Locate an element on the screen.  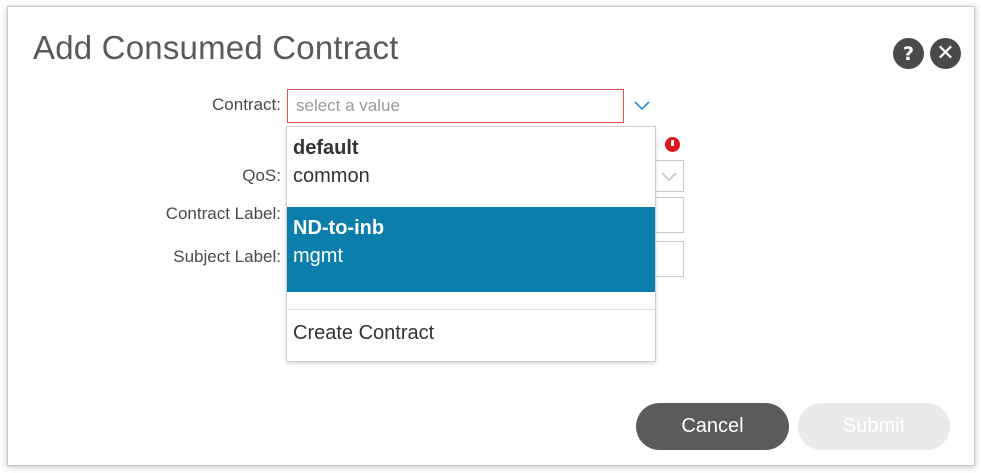
error-icon is located at coordinates (672, 144).